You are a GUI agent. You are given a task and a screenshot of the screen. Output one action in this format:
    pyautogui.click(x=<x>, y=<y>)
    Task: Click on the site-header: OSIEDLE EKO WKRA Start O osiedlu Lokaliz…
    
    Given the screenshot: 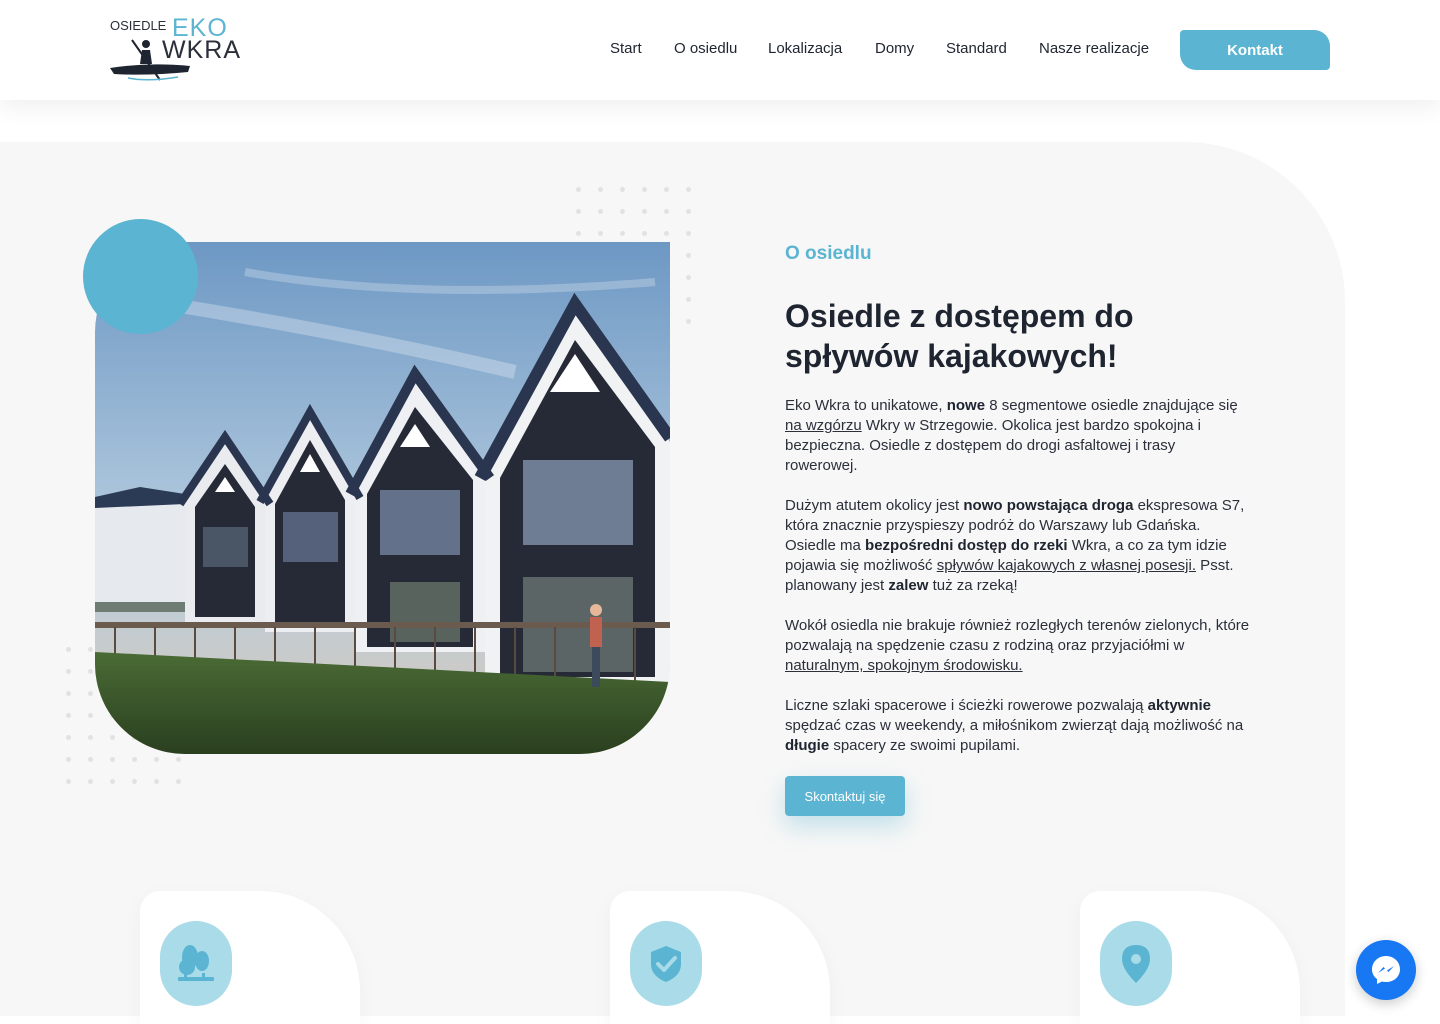 What is the action you would take?
    pyautogui.click(x=720, y=50)
    